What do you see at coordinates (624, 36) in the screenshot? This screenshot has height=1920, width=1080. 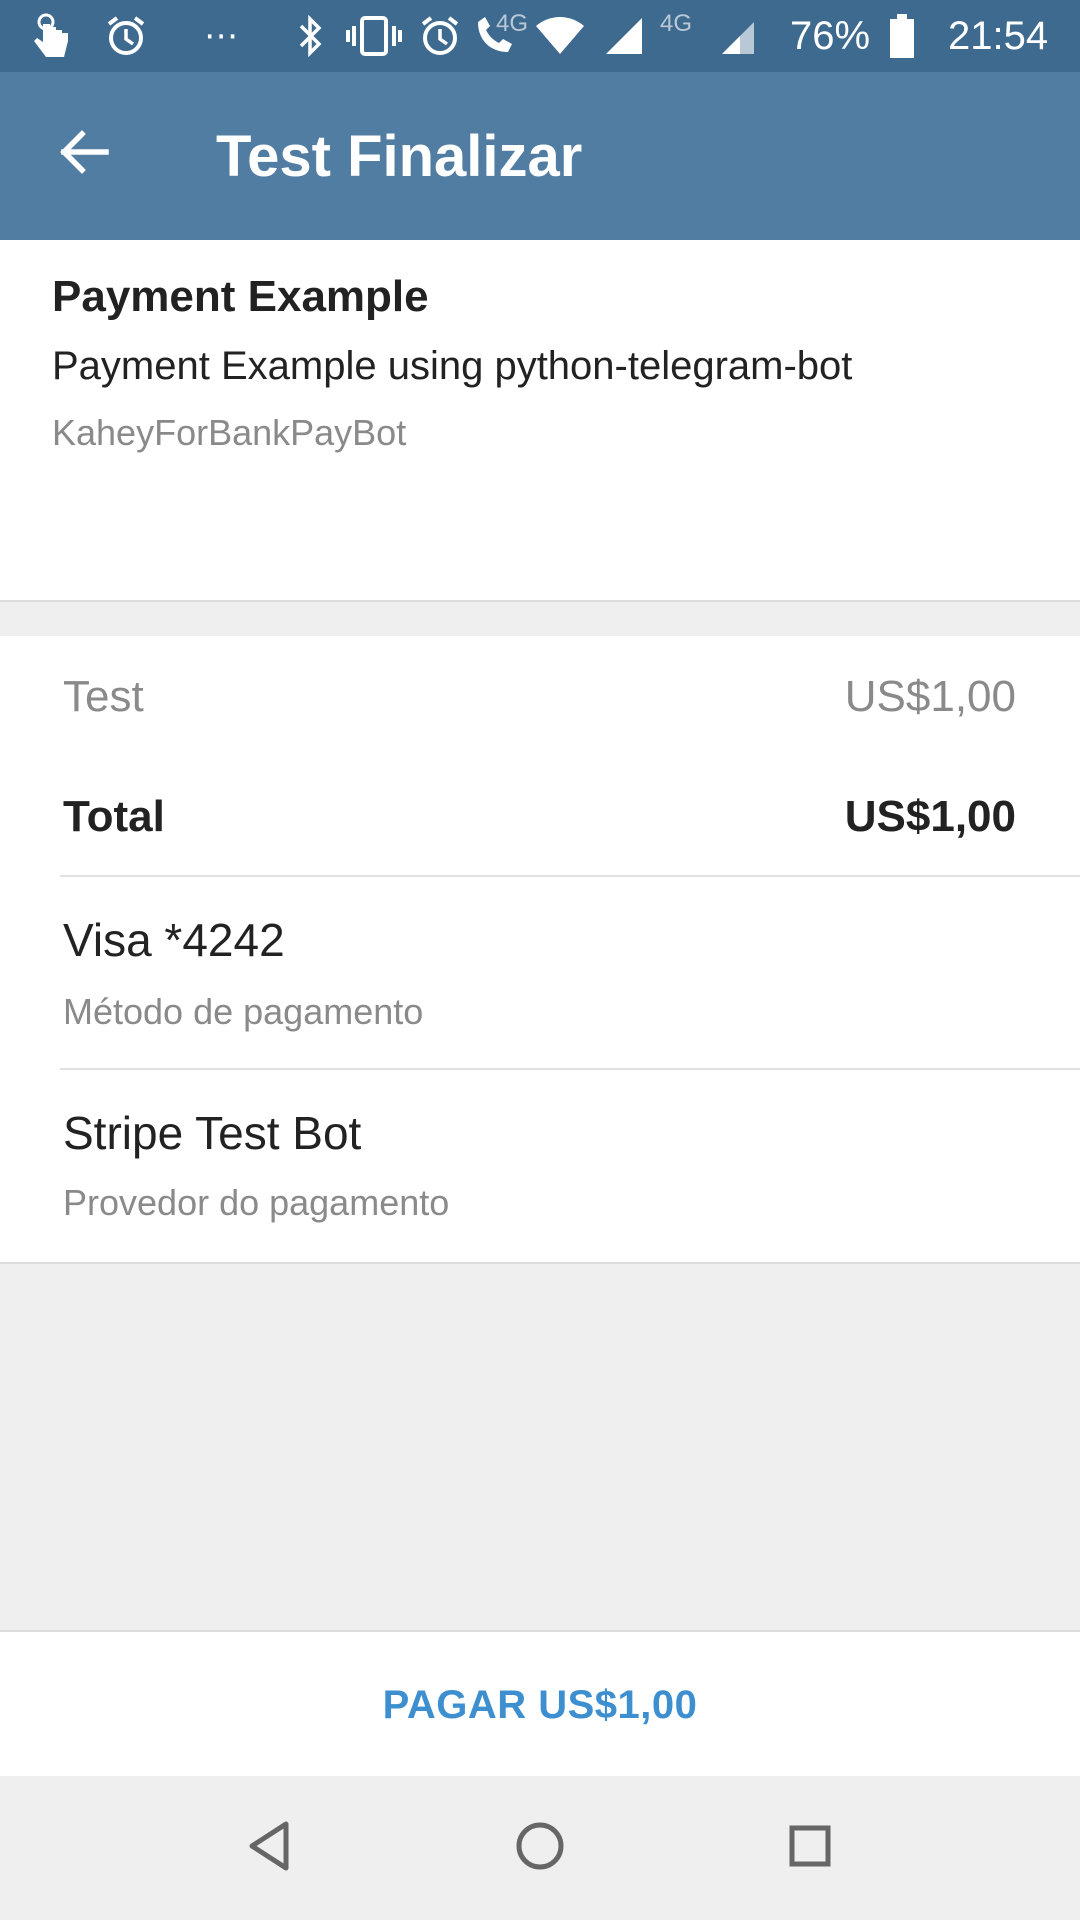 I see `signal-icon` at bounding box center [624, 36].